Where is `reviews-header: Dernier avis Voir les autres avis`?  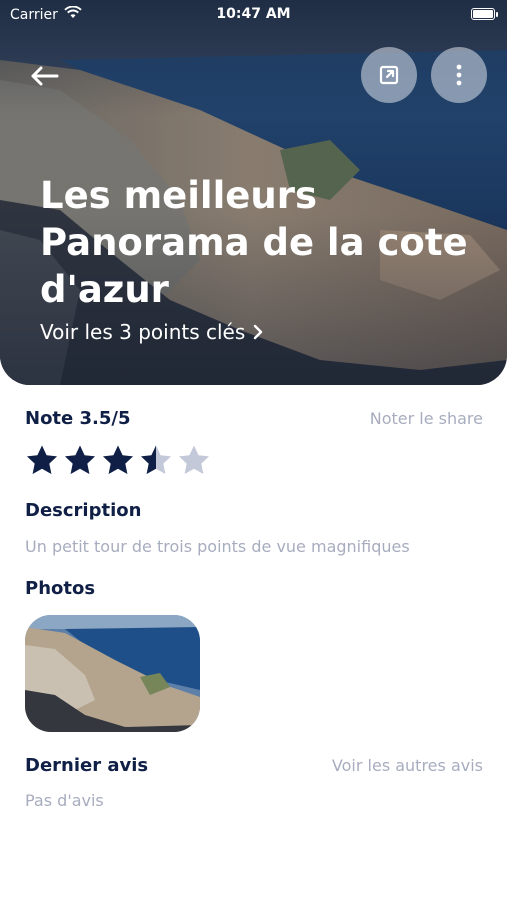 reviews-header: Dernier avis Voir les autres avis is located at coordinates (254, 765).